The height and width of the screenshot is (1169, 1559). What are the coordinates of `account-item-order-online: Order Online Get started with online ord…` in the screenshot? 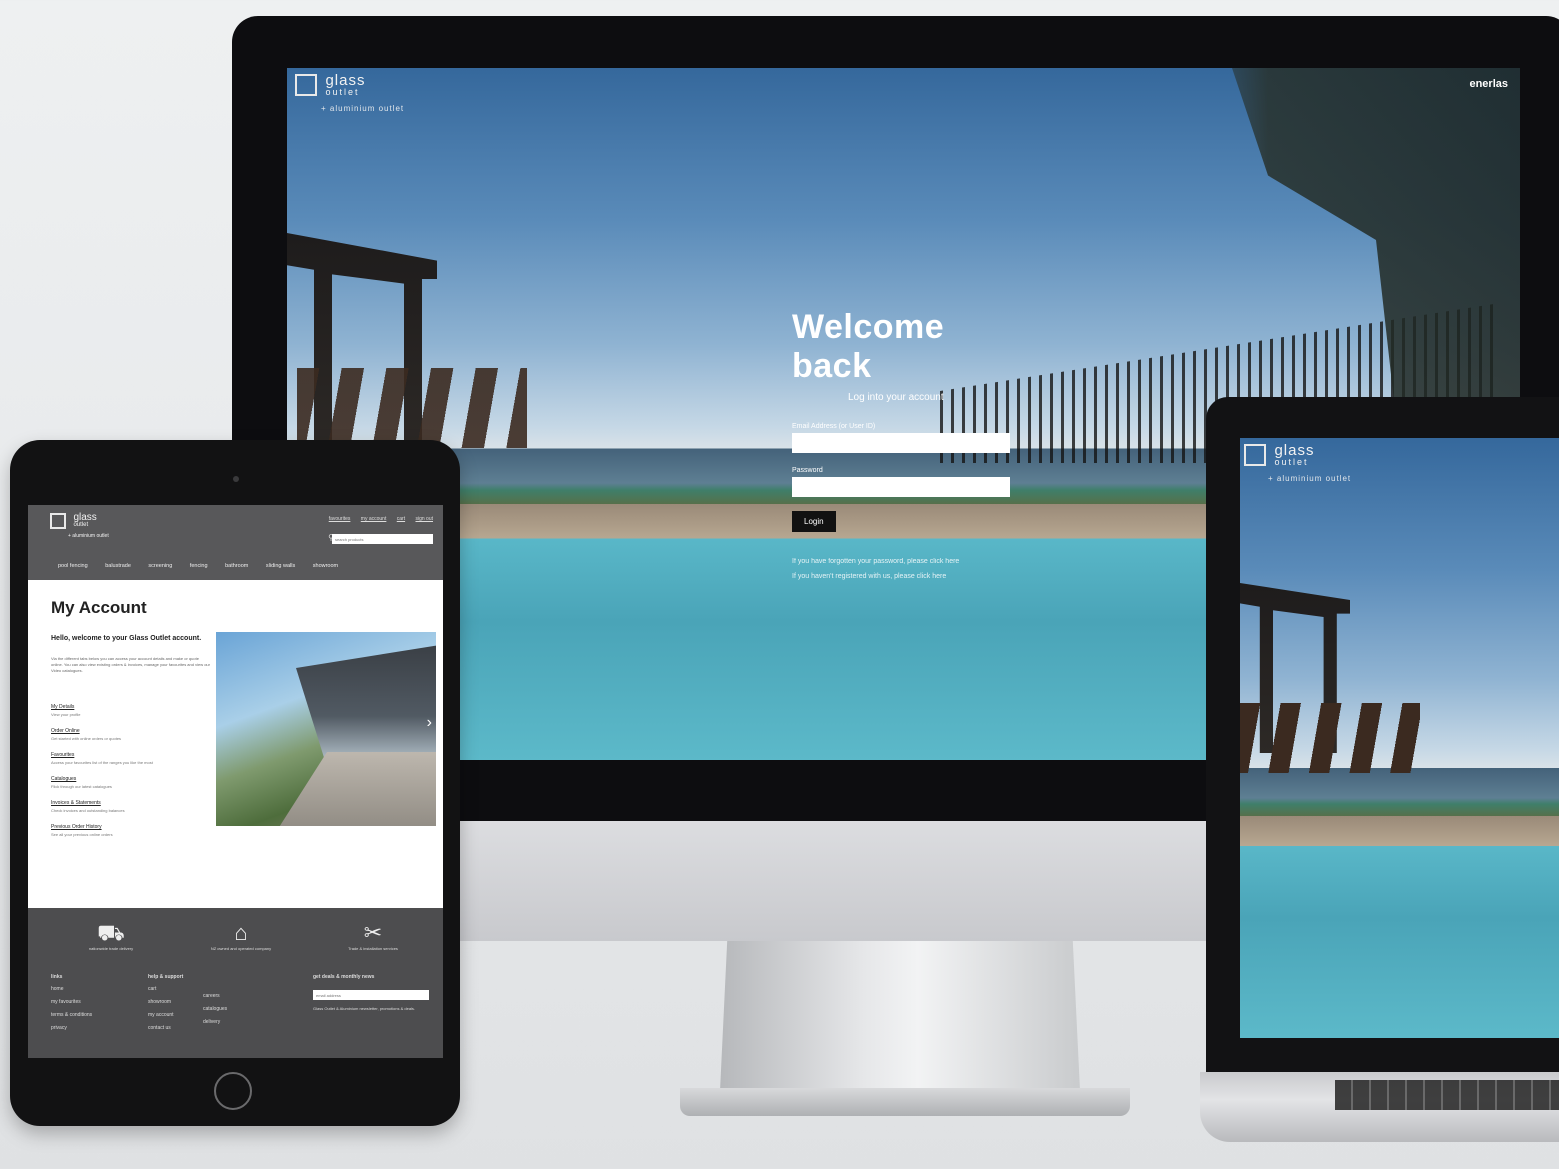 It's located at (133, 734).